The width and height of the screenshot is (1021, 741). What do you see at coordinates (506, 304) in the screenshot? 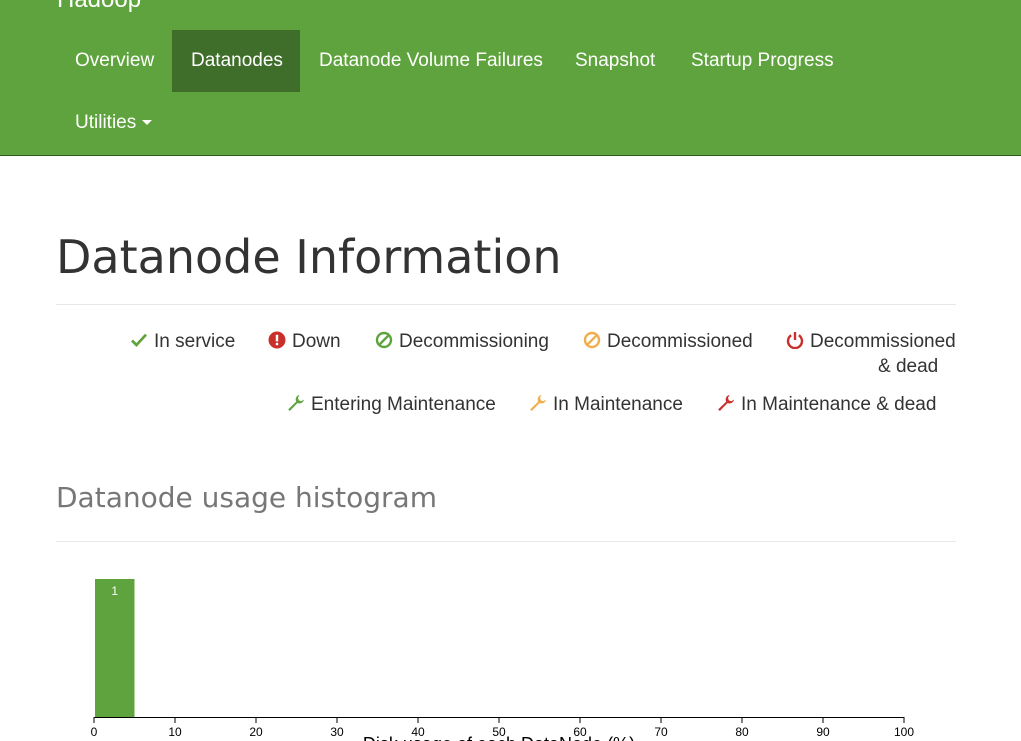
I see `title-divider` at bounding box center [506, 304].